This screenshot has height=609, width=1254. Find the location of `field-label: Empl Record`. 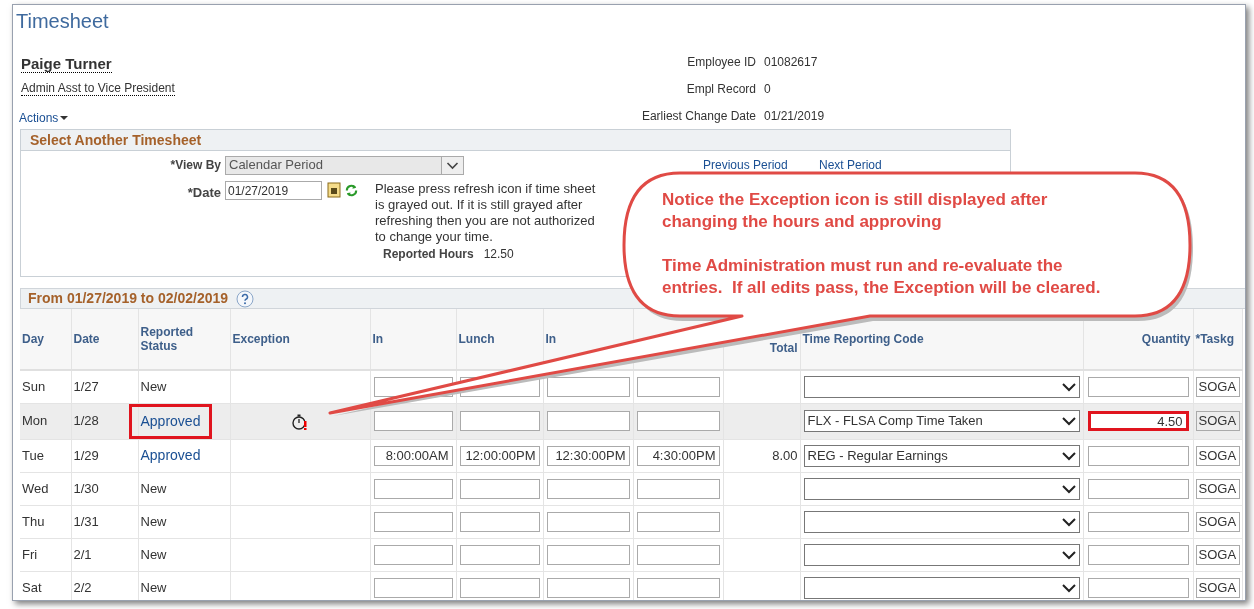

field-label: Empl Record is located at coordinates (720, 89).